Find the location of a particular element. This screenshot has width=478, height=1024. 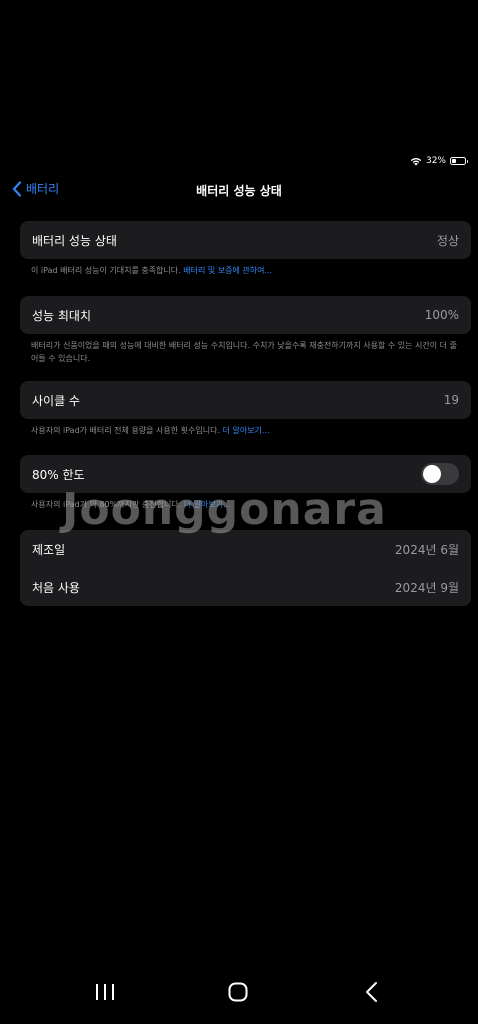

battery-percent: 32% is located at coordinates (435, 161).